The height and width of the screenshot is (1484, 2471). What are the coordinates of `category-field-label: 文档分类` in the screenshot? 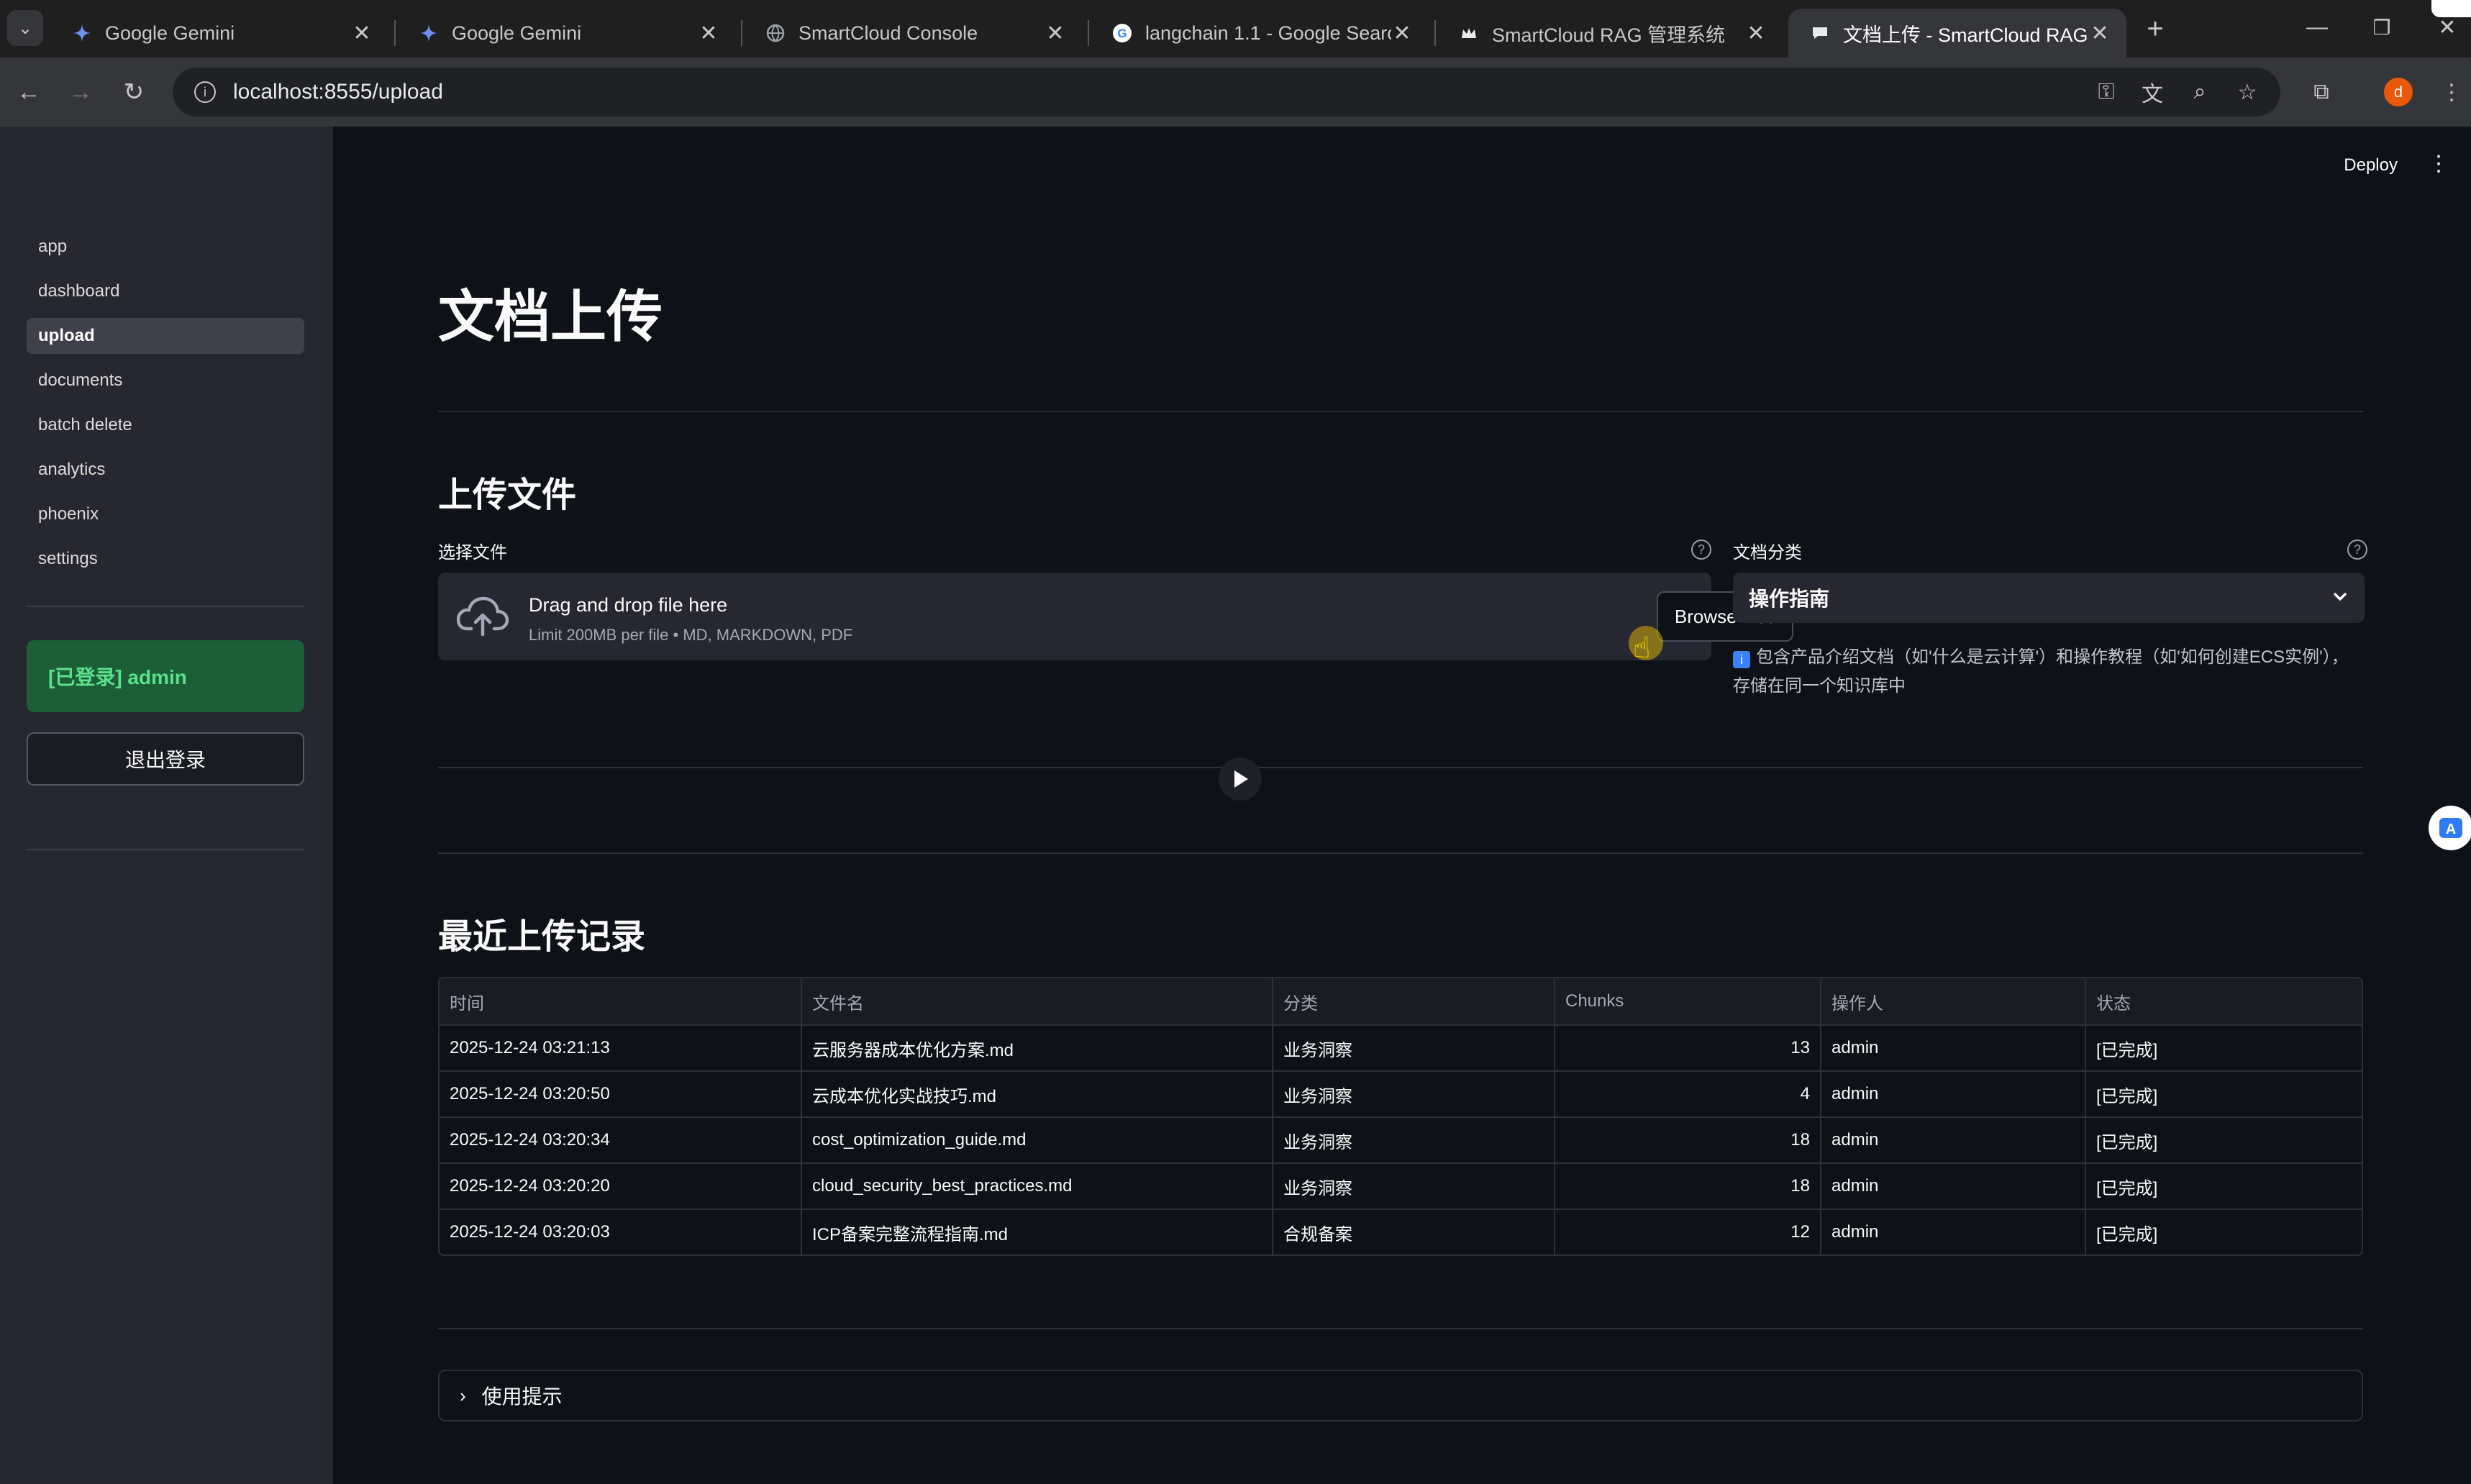 It's located at (1767, 553).